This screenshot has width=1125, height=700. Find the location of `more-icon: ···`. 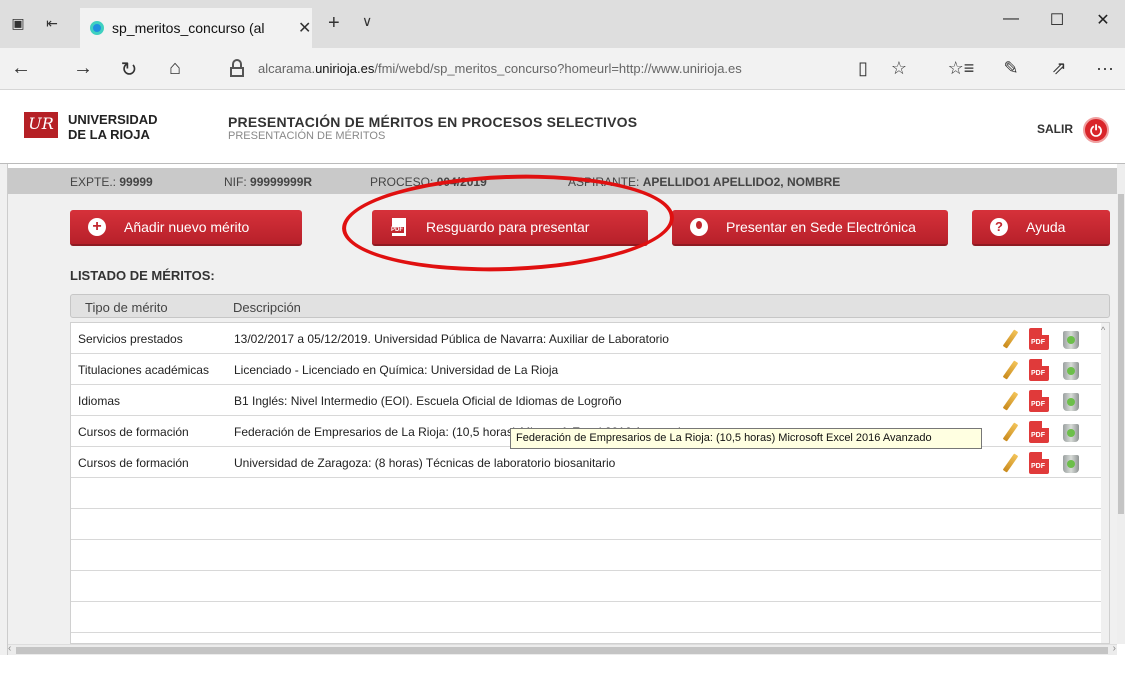

more-icon: ··· is located at coordinates (1105, 68).